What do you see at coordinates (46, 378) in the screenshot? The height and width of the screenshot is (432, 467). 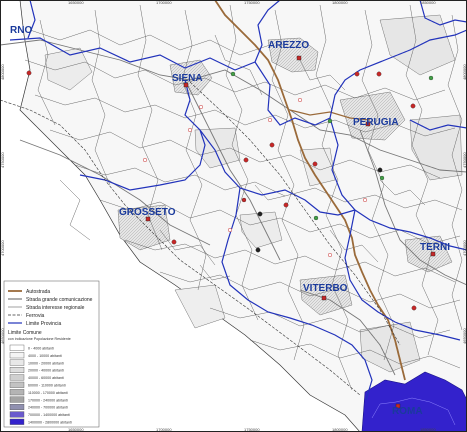 I see `legend-class-label: 40000 - 60000 abitanti` at bounding box center [46, 378].